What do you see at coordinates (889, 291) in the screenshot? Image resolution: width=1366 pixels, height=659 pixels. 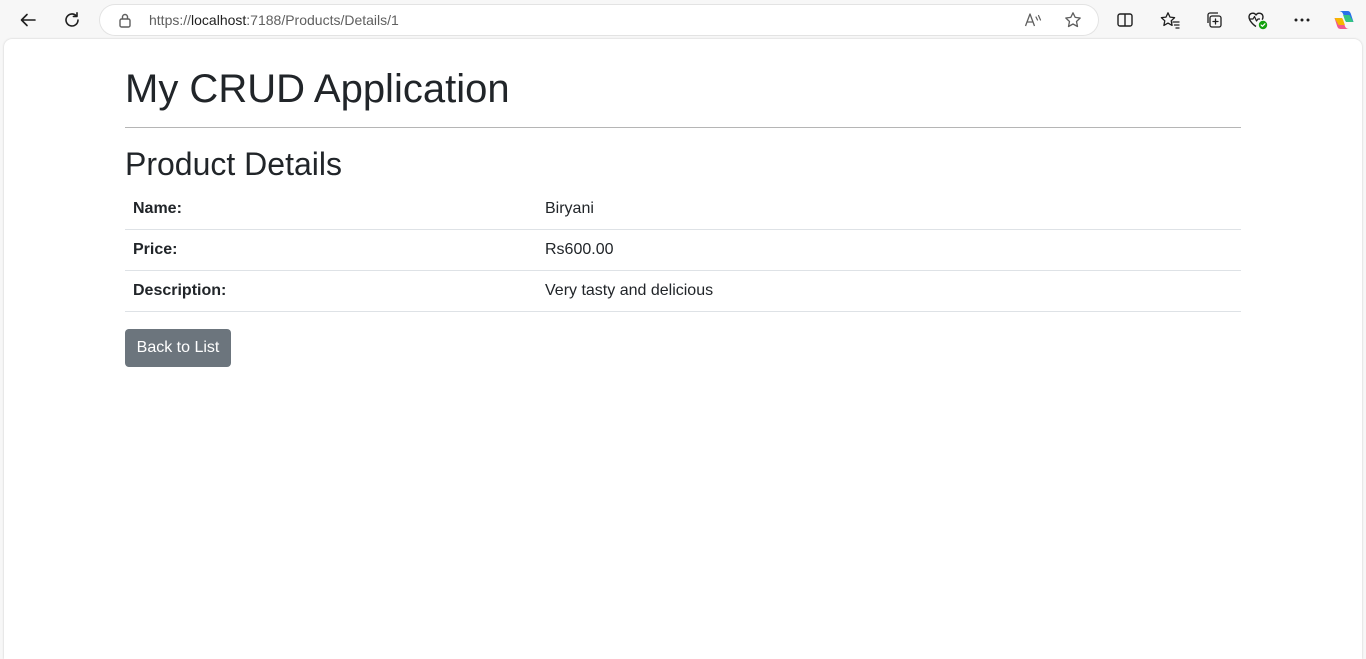 I see `detail-value: Very tasty and delicious` at bounding box center [889, 291].